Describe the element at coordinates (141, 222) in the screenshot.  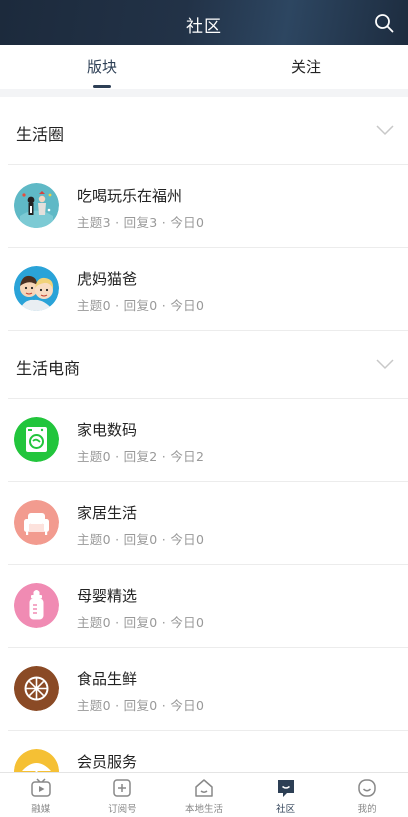
I see `forum-stats: 主题3 · 回复3 · 今日0` at that location.